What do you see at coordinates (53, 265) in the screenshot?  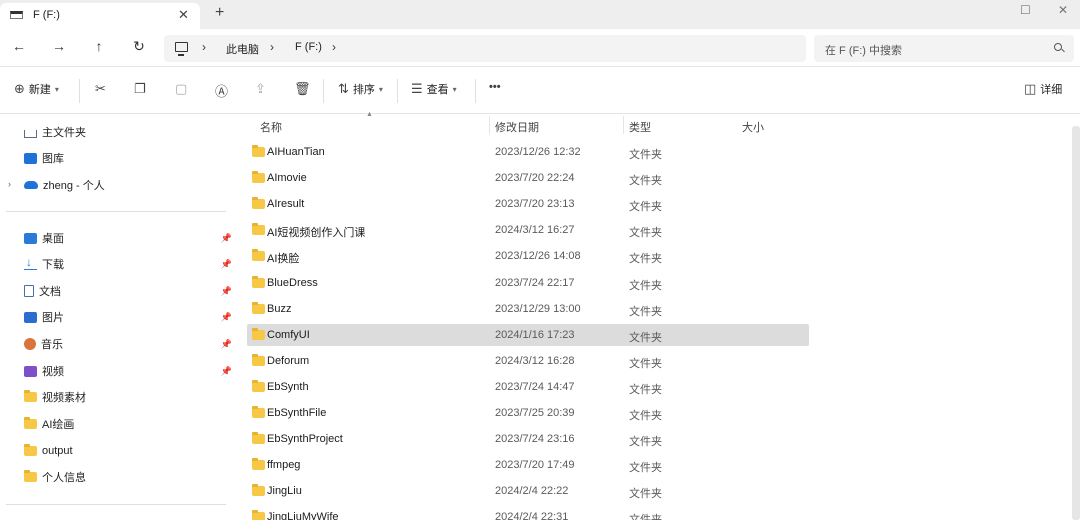 I see `sidebar-item-label: 下载` at bounding box center [53, 265].